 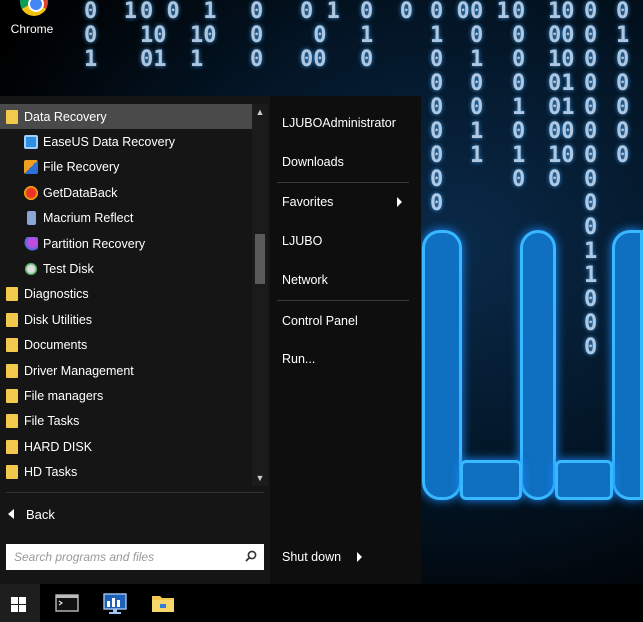 What do you see at coordinates (31, 243) in the screenshot?
I see `partition-recovery-icon` at bounding box center [31, 243].